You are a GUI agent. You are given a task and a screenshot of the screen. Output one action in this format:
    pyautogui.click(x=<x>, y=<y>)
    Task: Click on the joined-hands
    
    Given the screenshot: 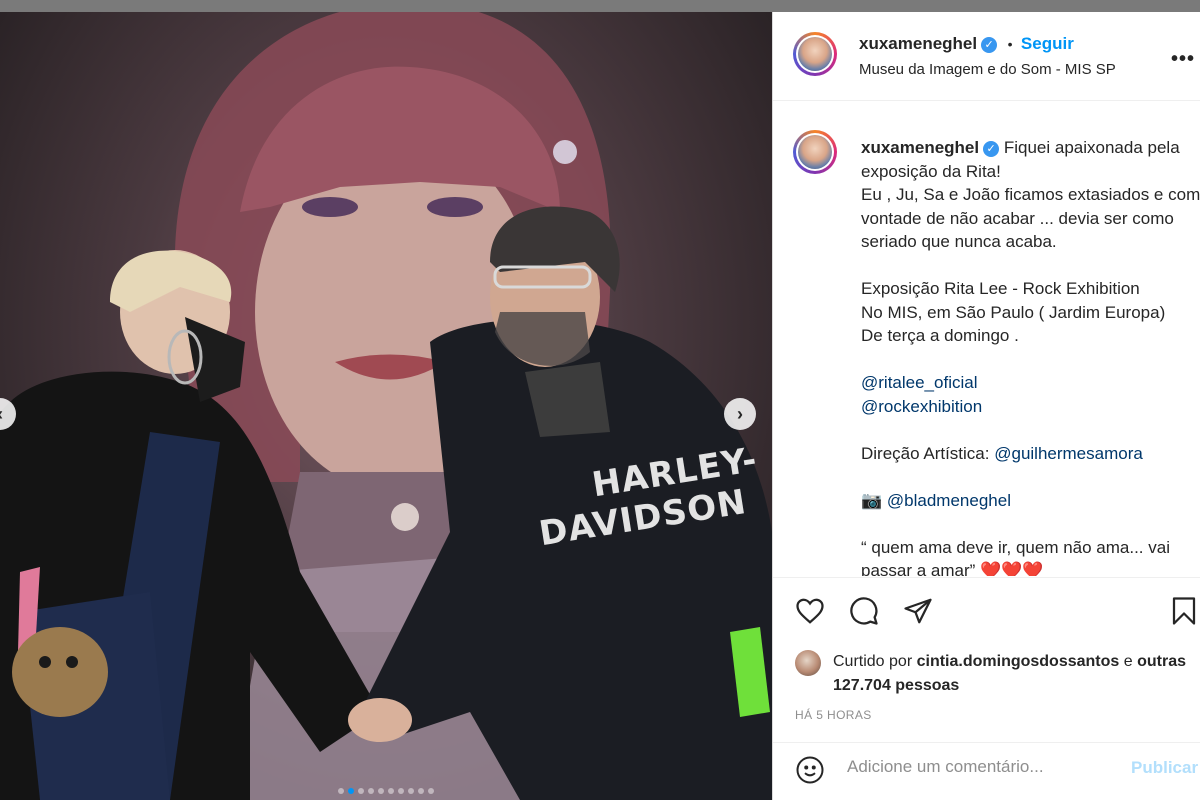 What is the action you would take?
    pyautogui.click(x=380, y=720)
    